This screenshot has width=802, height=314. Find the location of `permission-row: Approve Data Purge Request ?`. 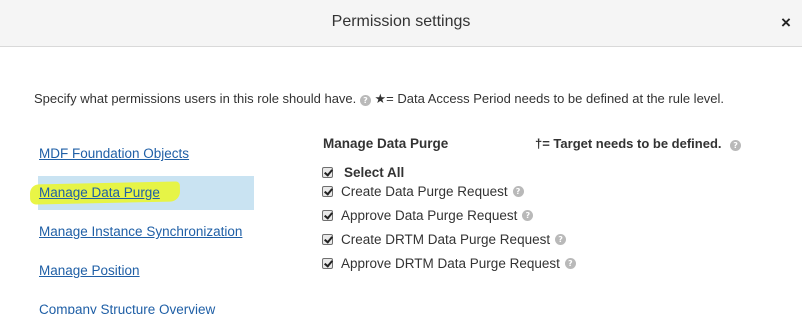

permission-row: Approve Data Purge Request ? is located at coordinates (428, 215).